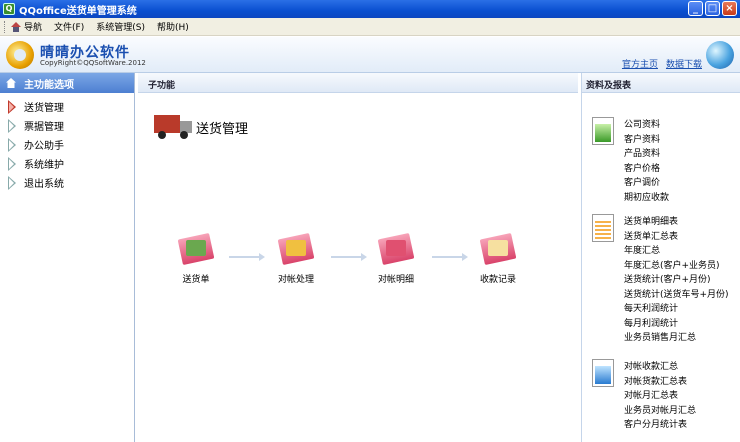  What do you see at coordinates (682, 410) in the screenshot?
I see `report-link: 业务员对帐月汇总` at bounding box center [682, 410].